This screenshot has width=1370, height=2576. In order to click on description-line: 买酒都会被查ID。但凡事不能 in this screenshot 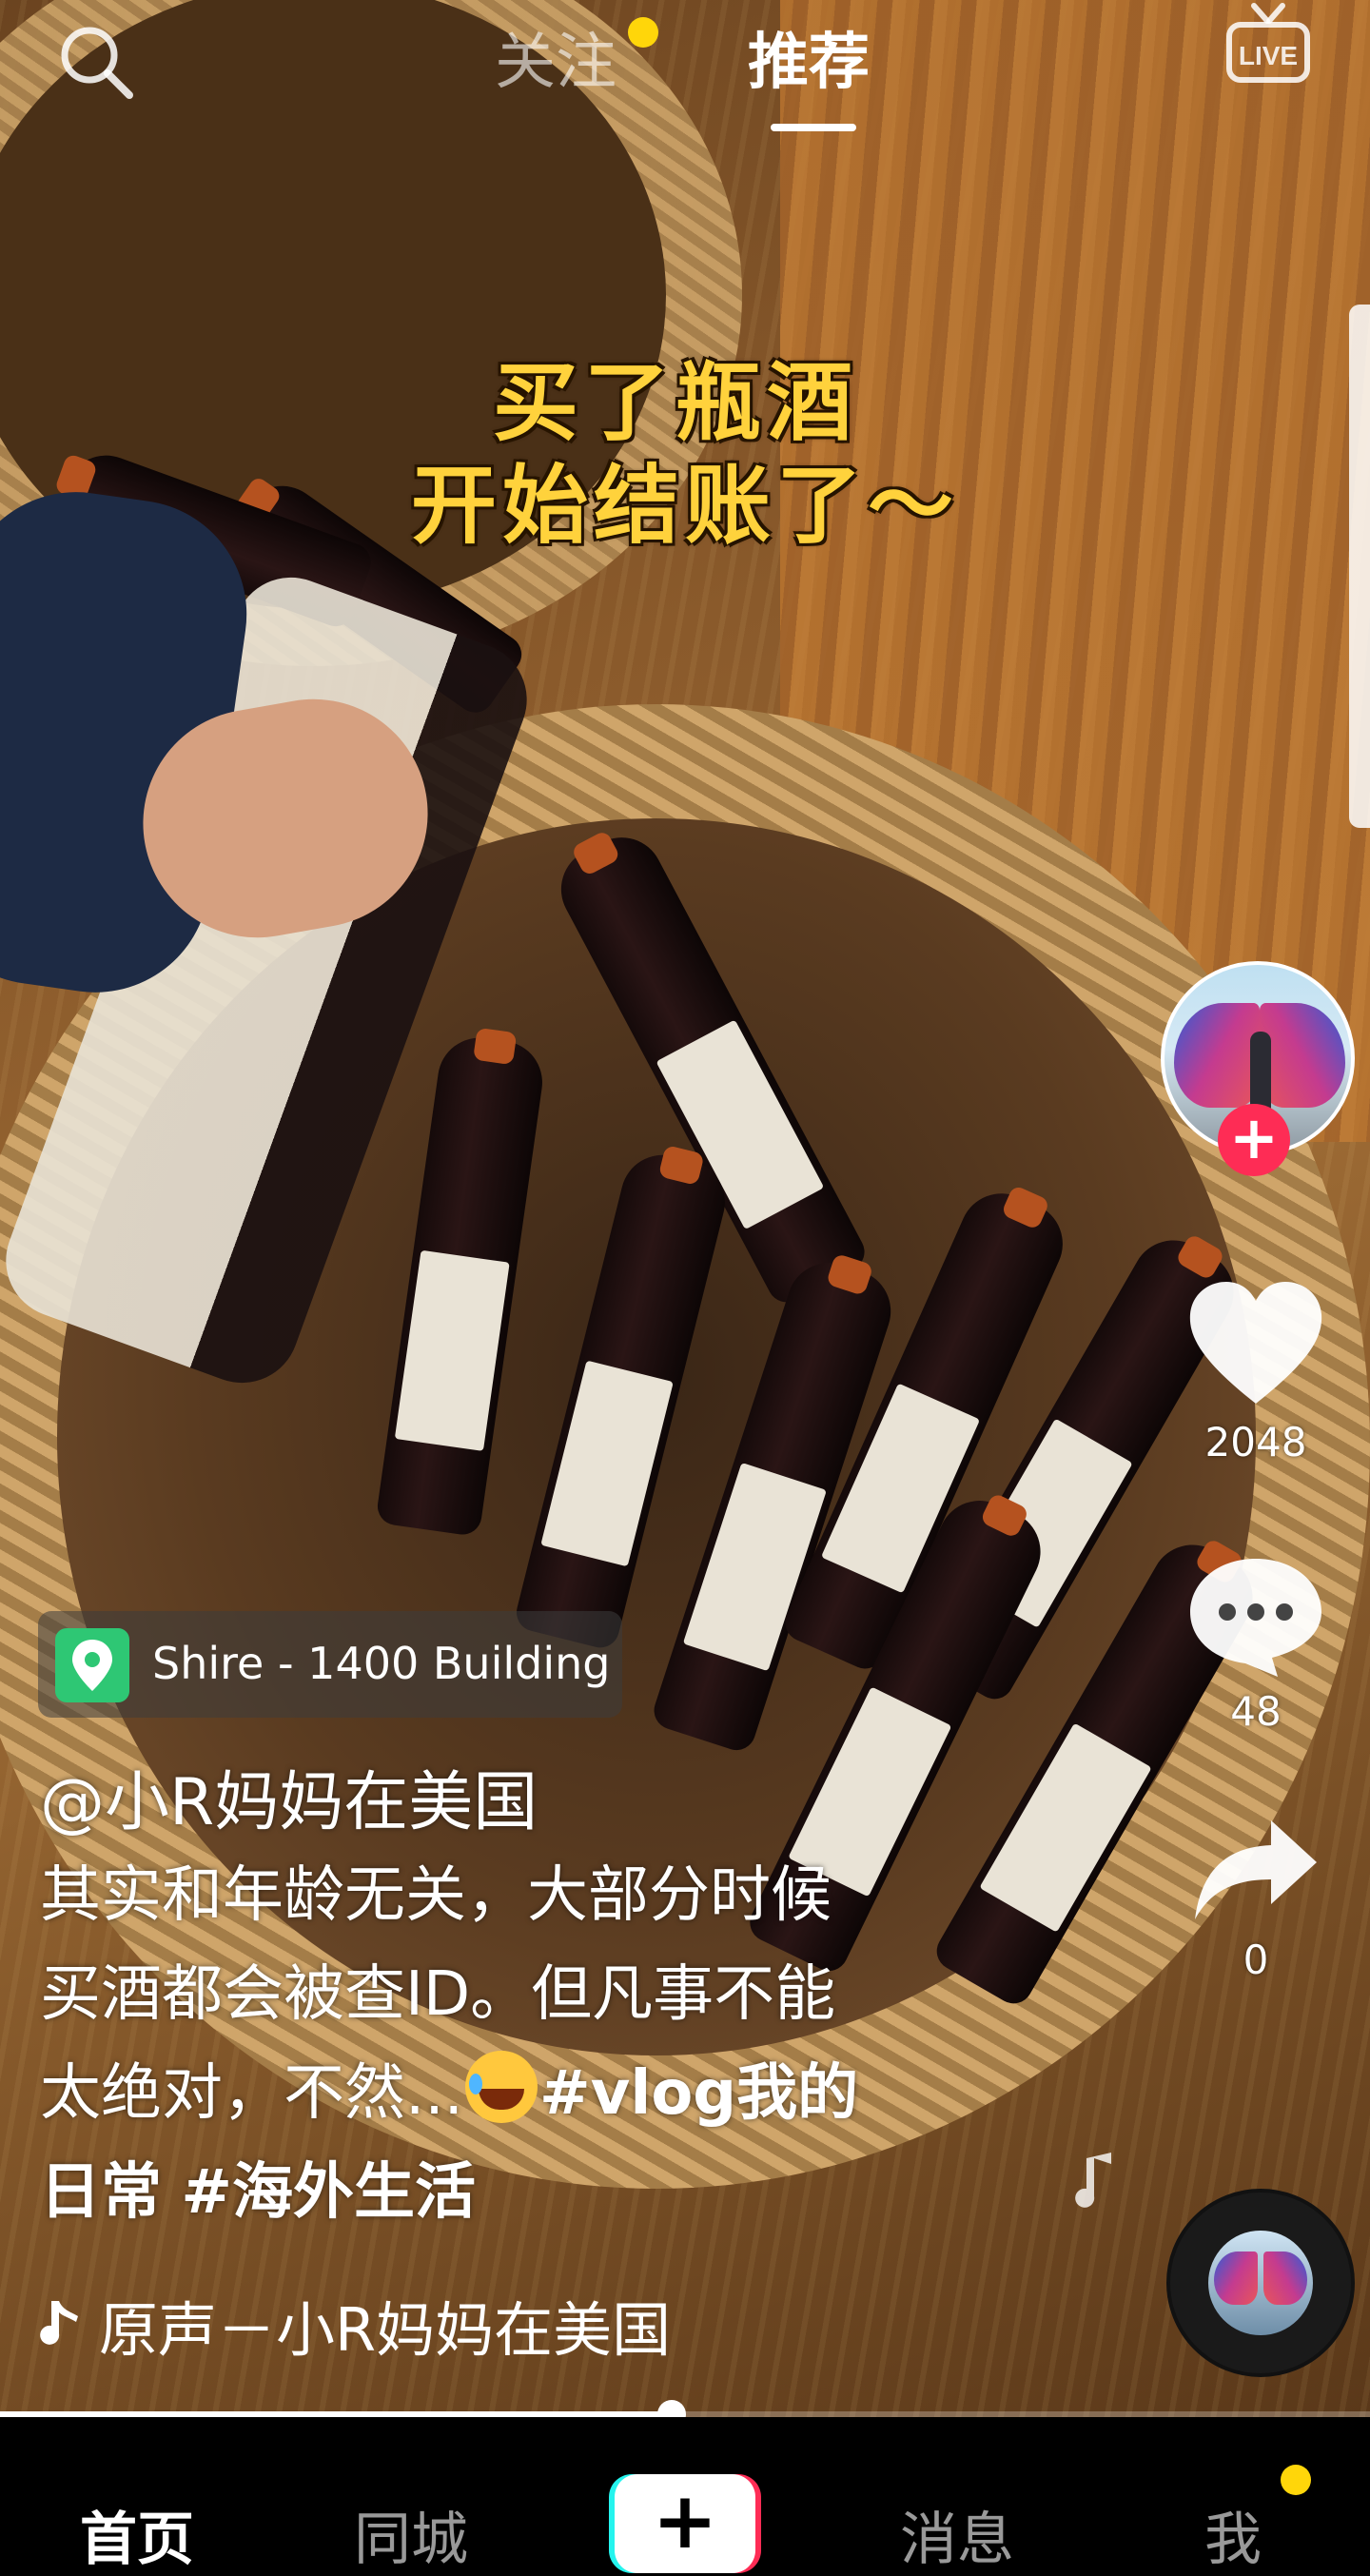, I will do `click(438, 1994)`.